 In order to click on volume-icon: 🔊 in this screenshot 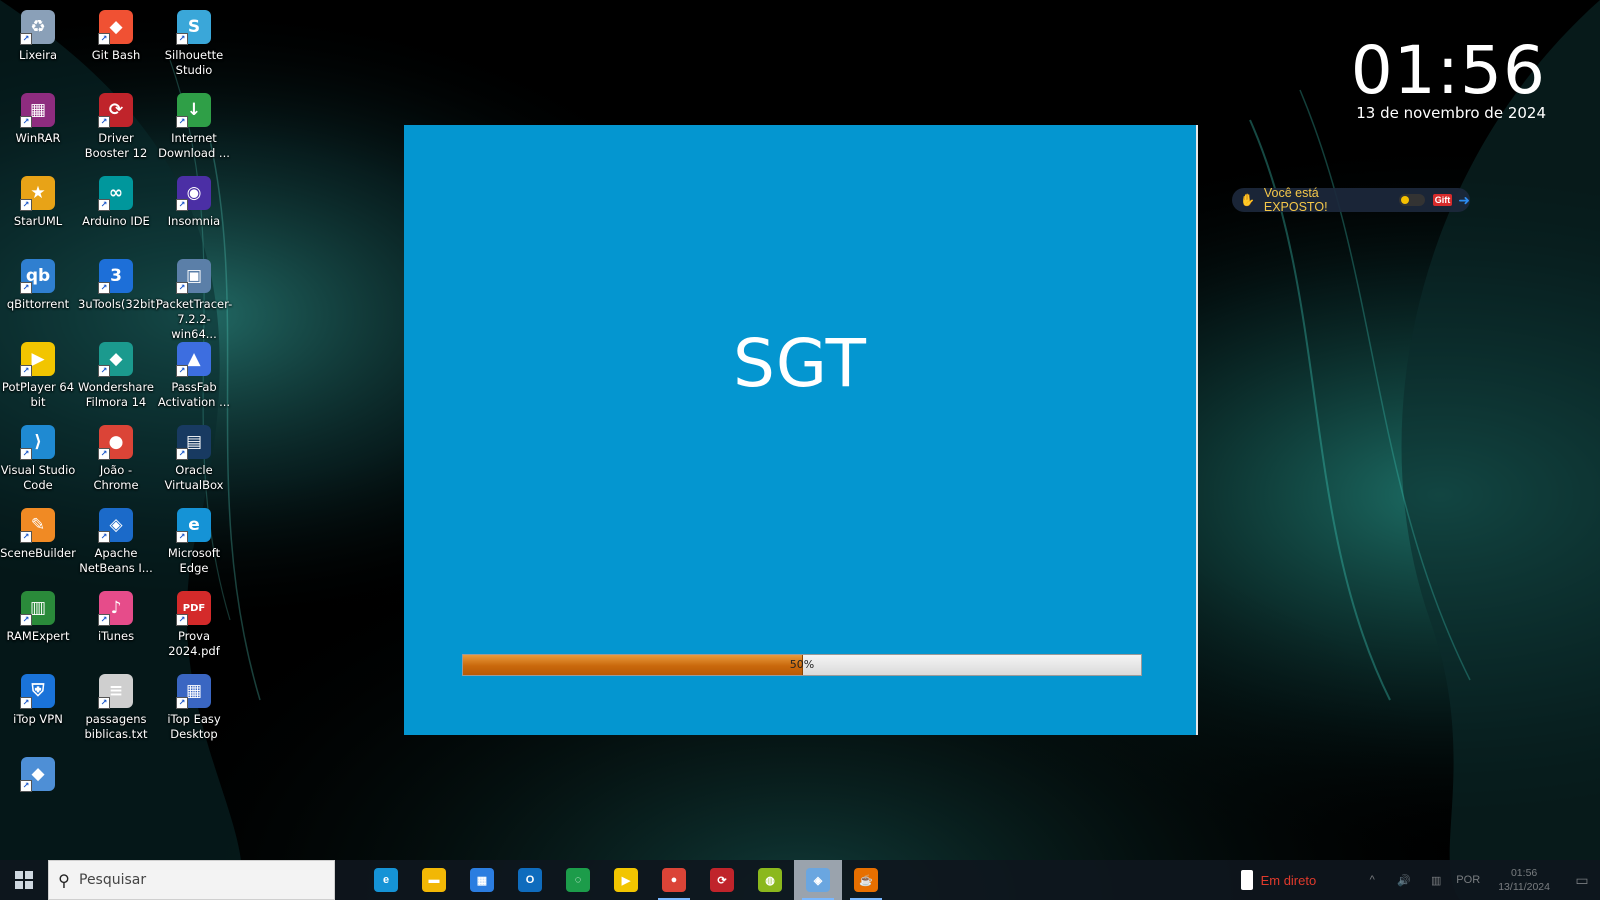, I will do `click(1404, 880)`.